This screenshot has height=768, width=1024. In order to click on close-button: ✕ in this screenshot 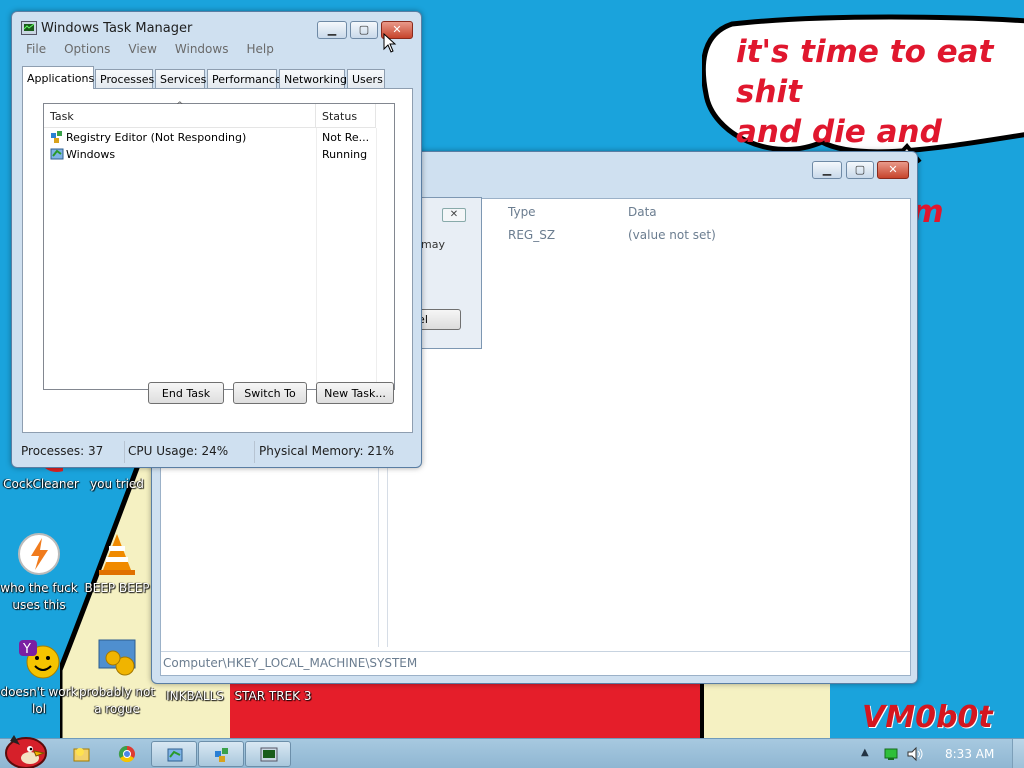, I will do `click(893, 170)`.